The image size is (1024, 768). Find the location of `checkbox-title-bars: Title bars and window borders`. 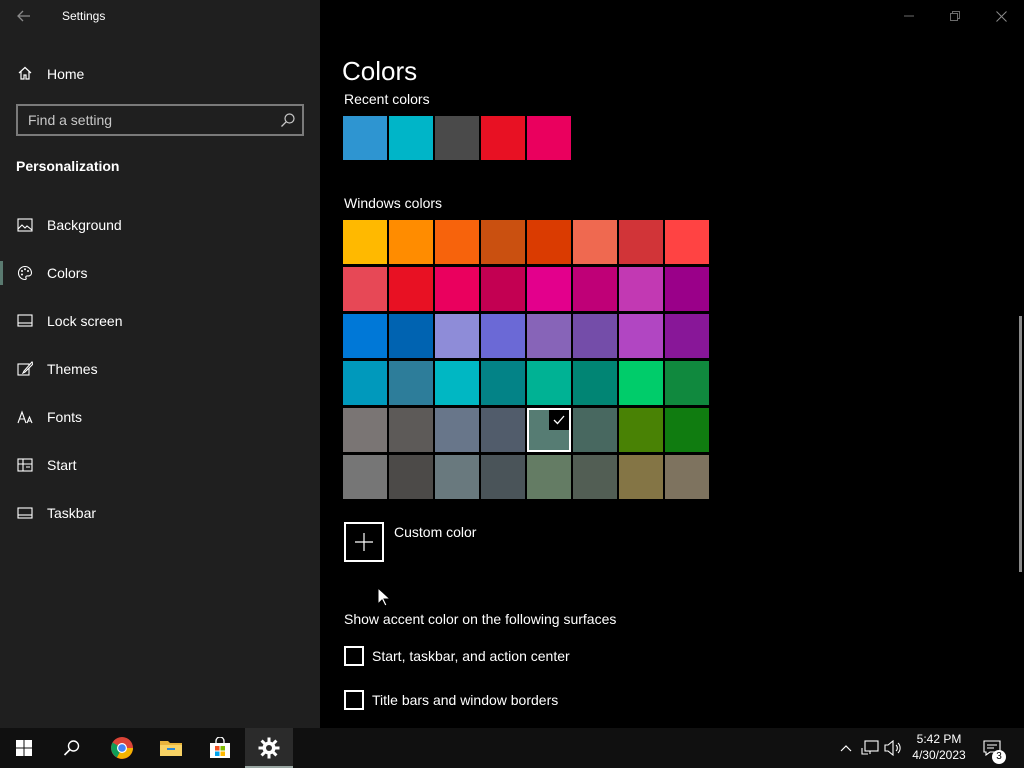

checkbox-title-bars: Title bars and window borders is located at coordinates (451, 700).